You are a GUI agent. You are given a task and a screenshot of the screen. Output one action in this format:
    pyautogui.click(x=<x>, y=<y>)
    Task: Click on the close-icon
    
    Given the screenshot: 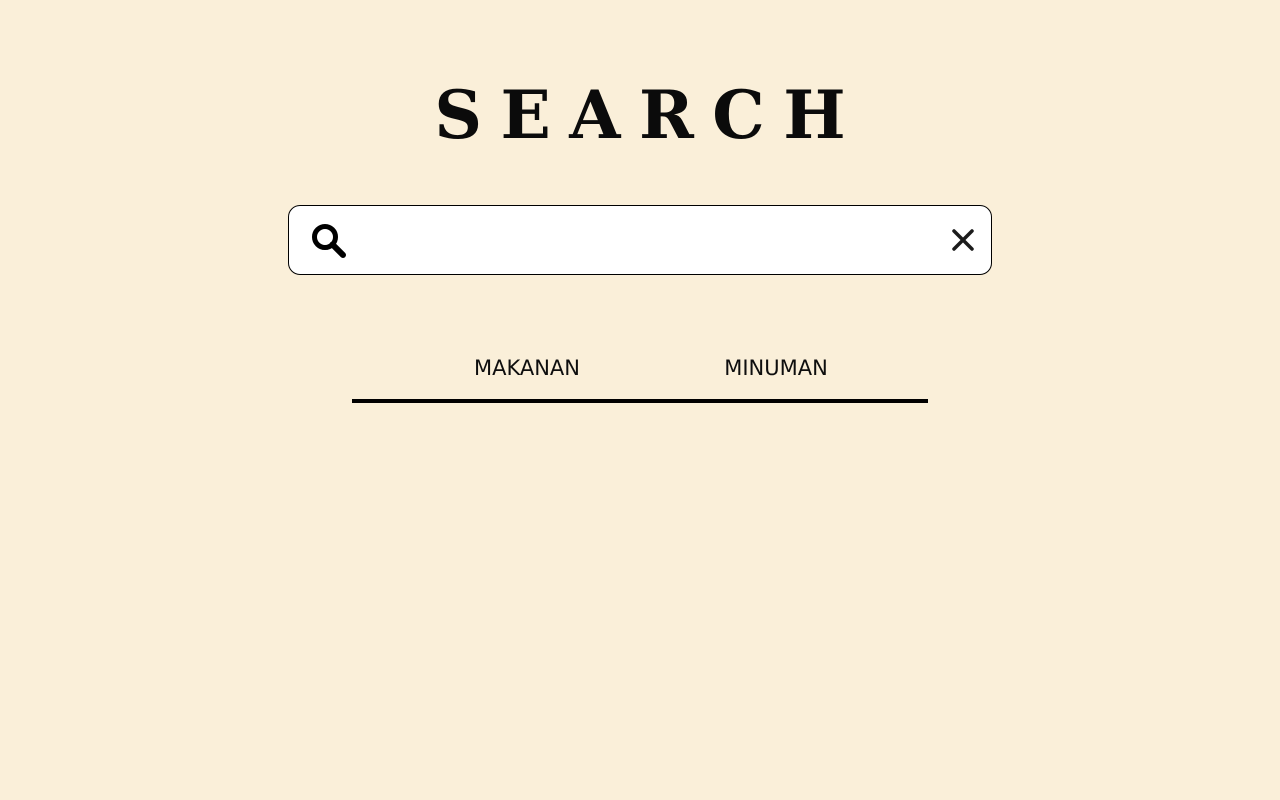 What is the action you would take?
    pyautogui.click(x=963, y=240)
    